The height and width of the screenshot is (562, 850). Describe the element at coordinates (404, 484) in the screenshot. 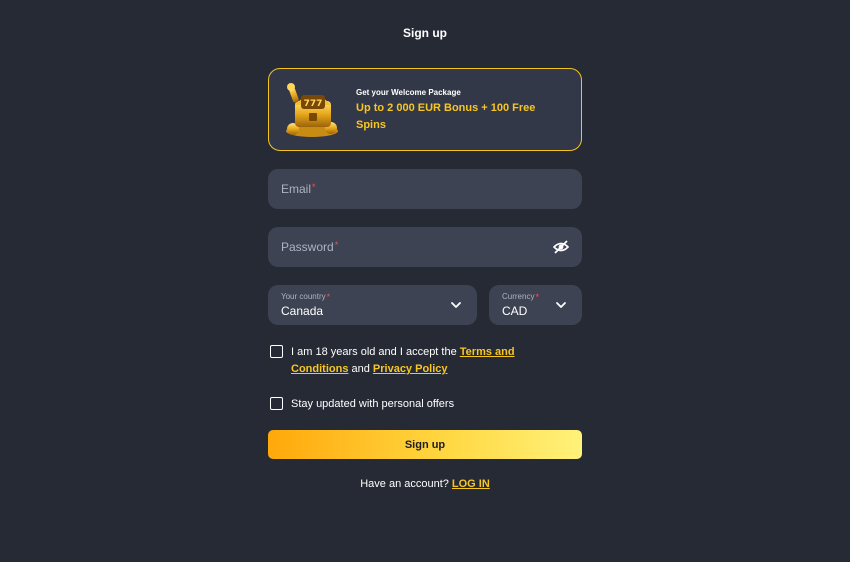

I see `login-prompt-text: Have an account?` at that location.